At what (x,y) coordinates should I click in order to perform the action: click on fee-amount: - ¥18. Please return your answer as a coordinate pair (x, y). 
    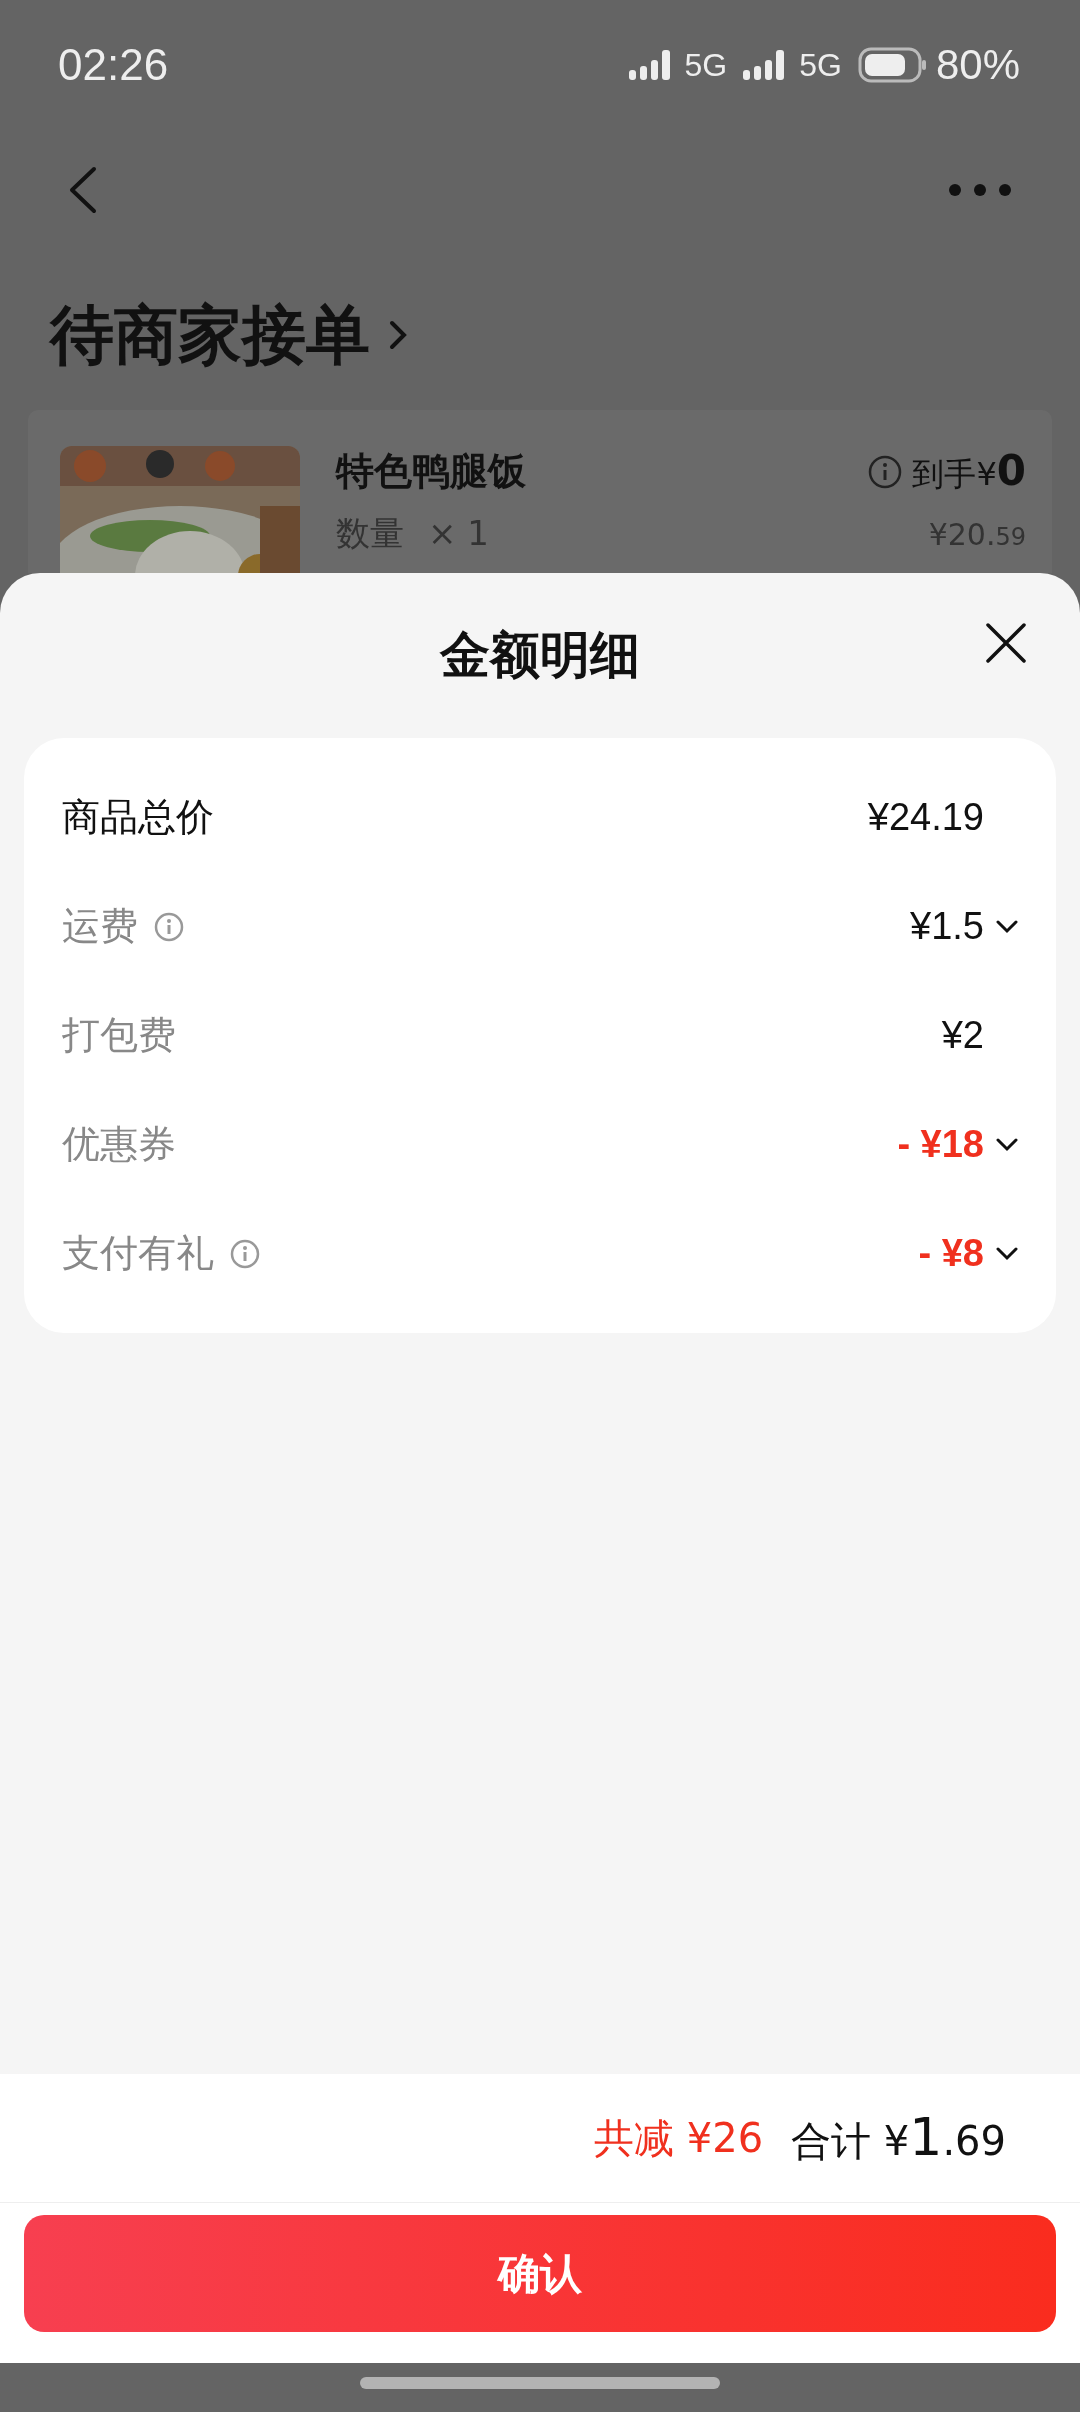
    Looking at the image, I should click on (940, 1144).